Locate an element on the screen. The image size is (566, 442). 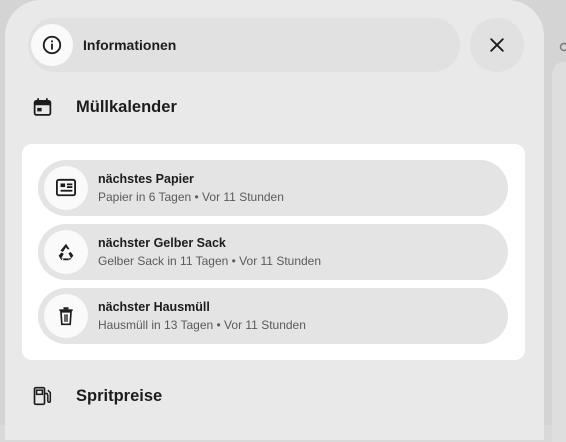
close-icon is located at coordinates (497, 45).